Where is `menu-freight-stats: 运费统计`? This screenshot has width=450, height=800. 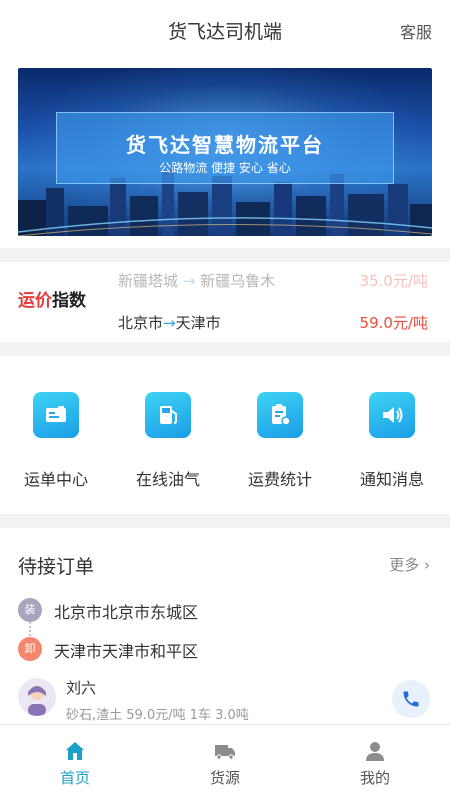
menu-freight-stats: 运费统计 is located at coordinates (280, 447).